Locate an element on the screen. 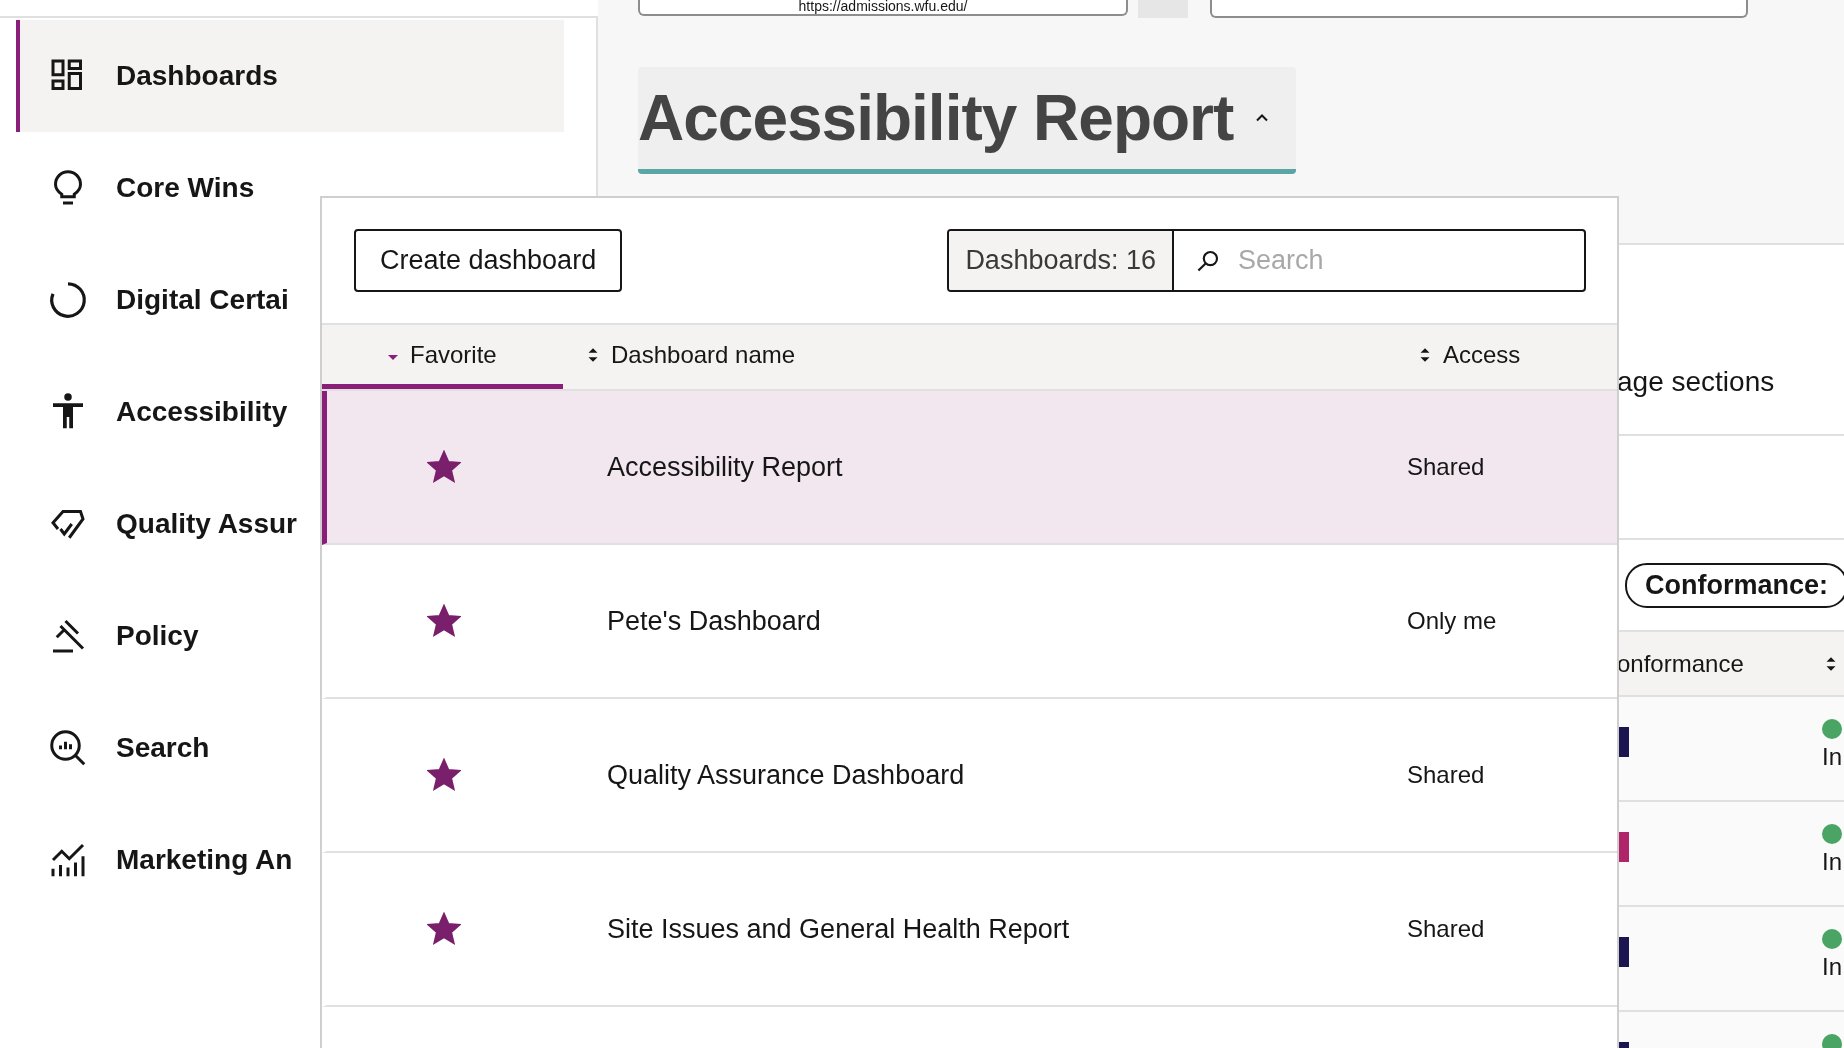  nav-label: Search is located at coordinates (163, 748).